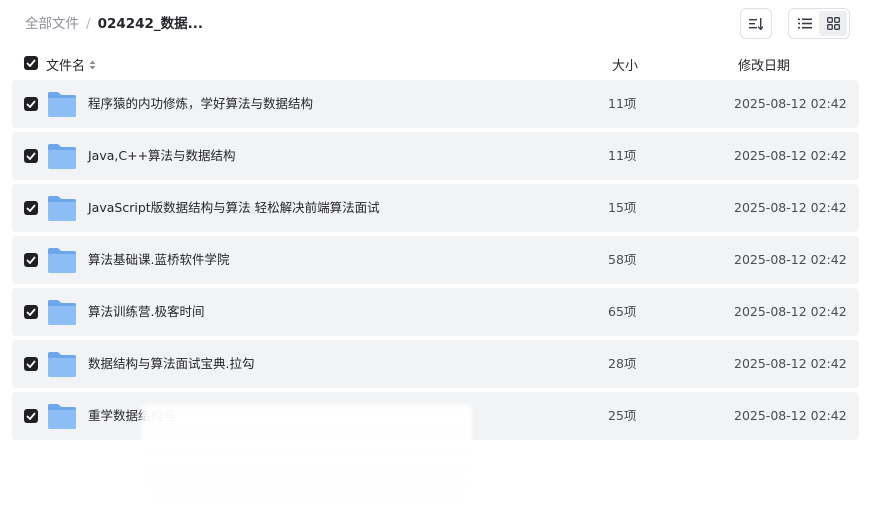 The height and width of the screenshot is (514, 874). Describe the element at coordinates (234, 208) in the screenshot. I see `file-name: JavaScript版数据结构与算法 轻松解决前端算法面试` at that location.